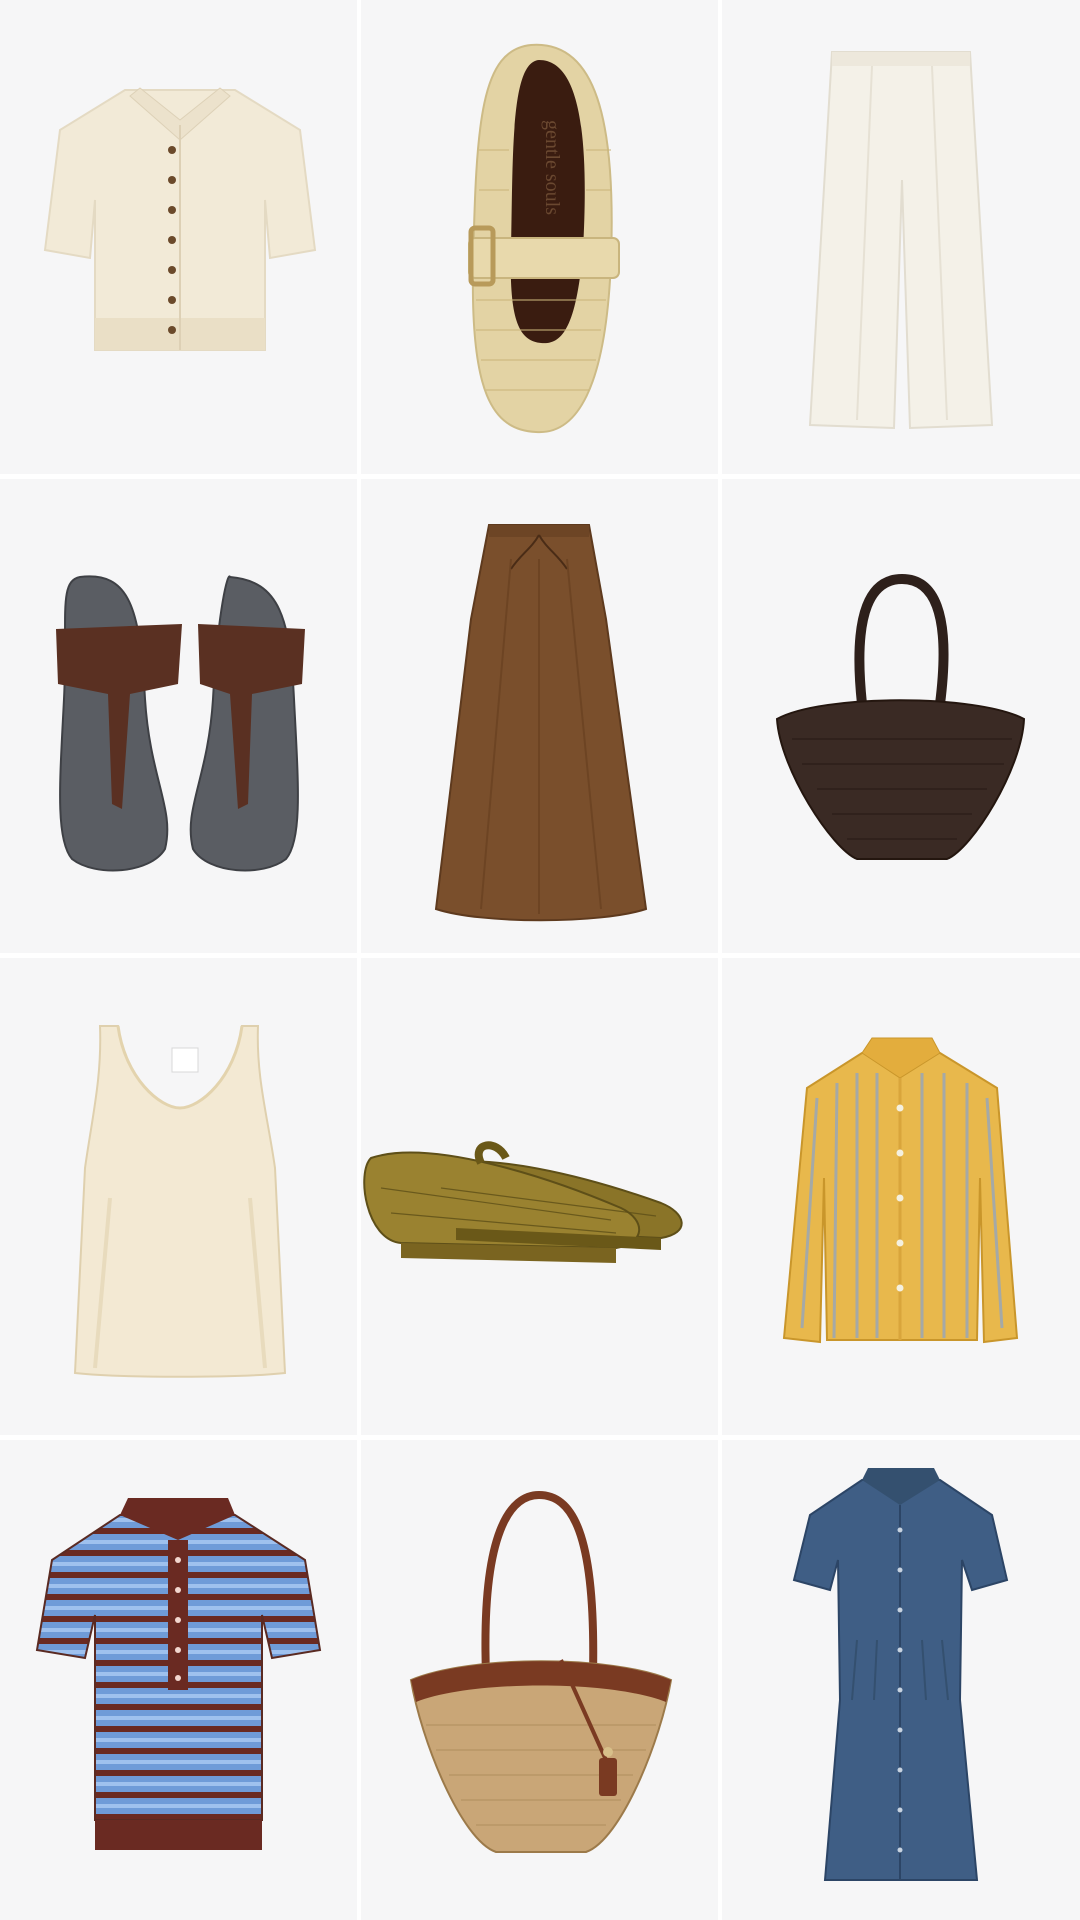 This screenshot has width=1080, height=1920. Describe the element at coordinates (178, 1674) in the screenshot. I see `product-image-striped-polo` at that location.